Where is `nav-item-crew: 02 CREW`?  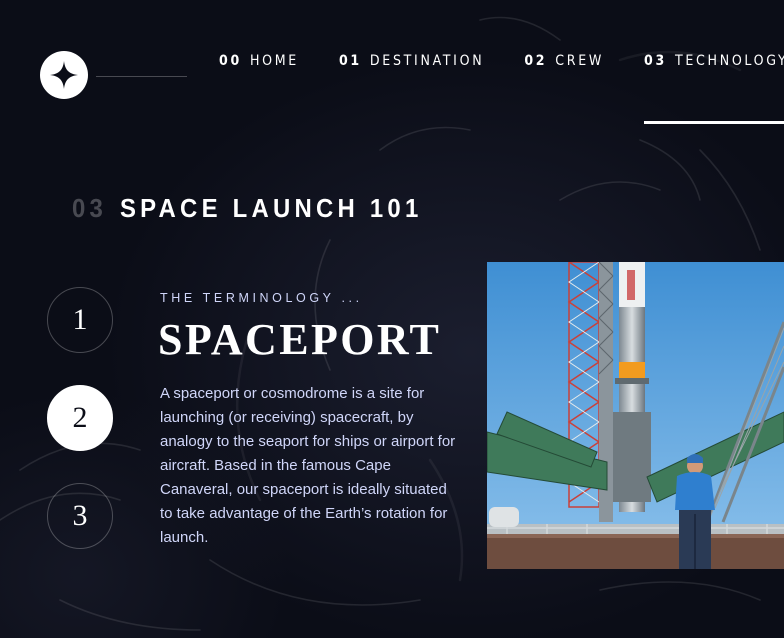
nav-item-crew: 02 CREW is located at coordinates (564, 62).